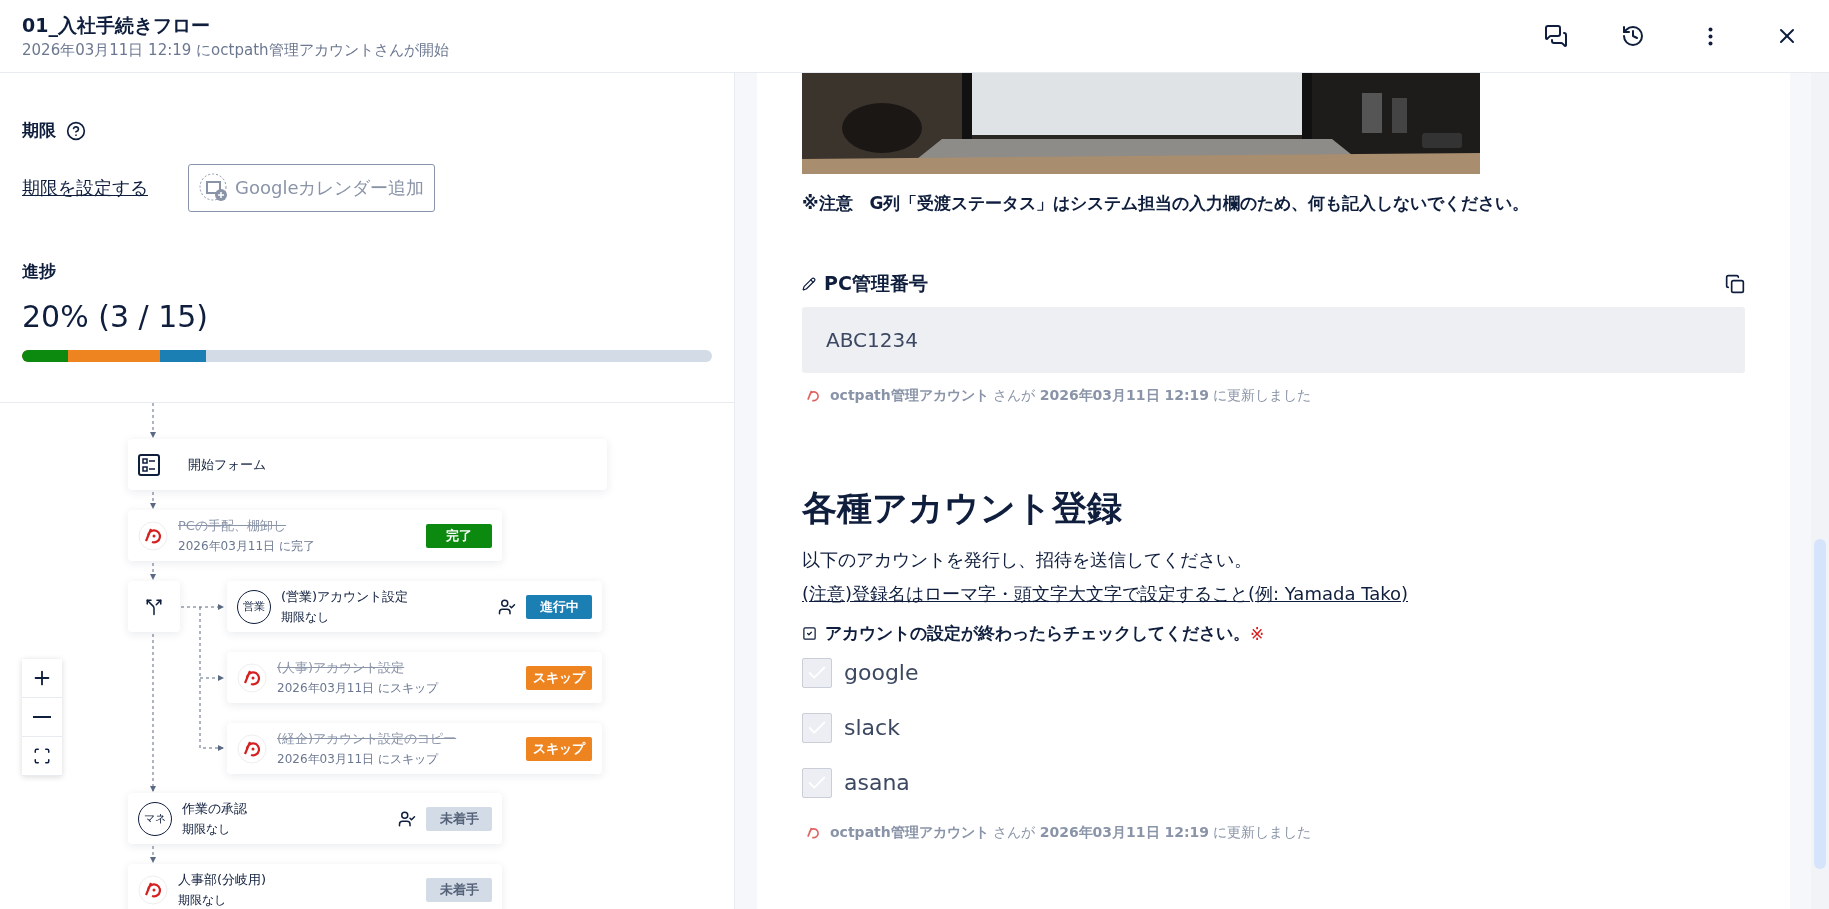 The height and width of the screenshot is (909, 1829). I want to click on node-title: 作業の承認, so click(215, 808).